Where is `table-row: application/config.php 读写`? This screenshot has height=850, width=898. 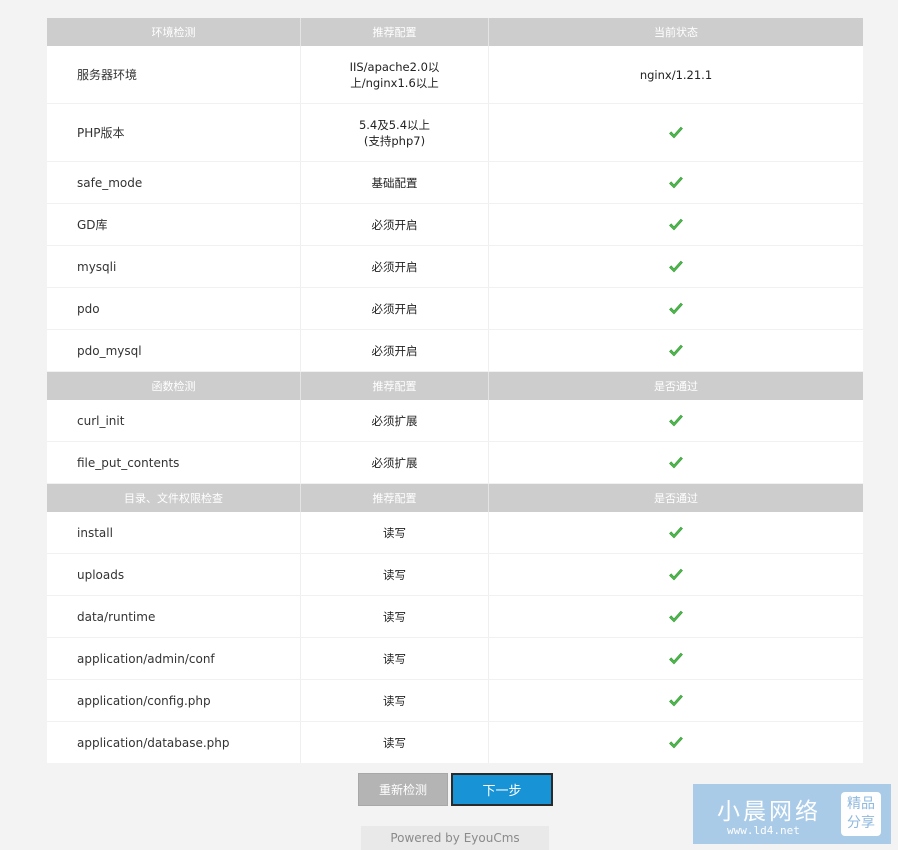 table-row: application/config.php 读写 is located at coordinates (455, 701).